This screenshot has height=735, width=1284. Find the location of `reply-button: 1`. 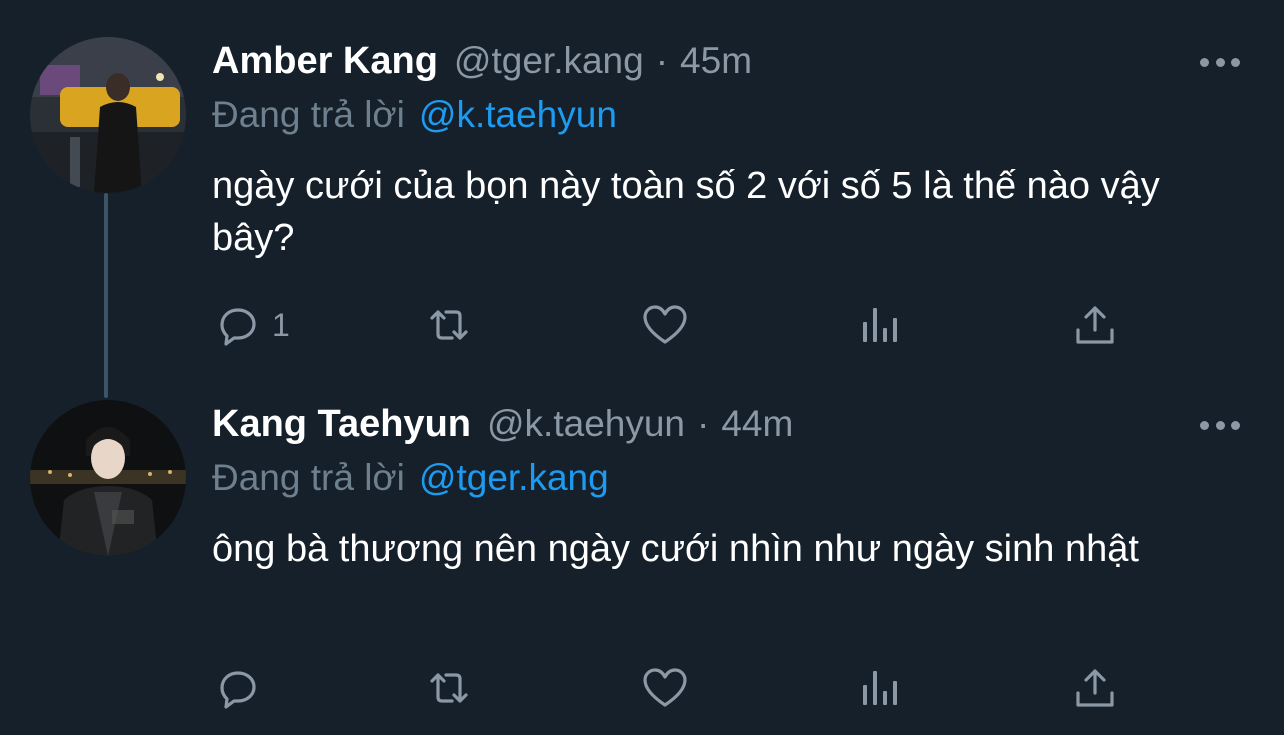

reply-button: 1 is located at coordinates (251, 325).